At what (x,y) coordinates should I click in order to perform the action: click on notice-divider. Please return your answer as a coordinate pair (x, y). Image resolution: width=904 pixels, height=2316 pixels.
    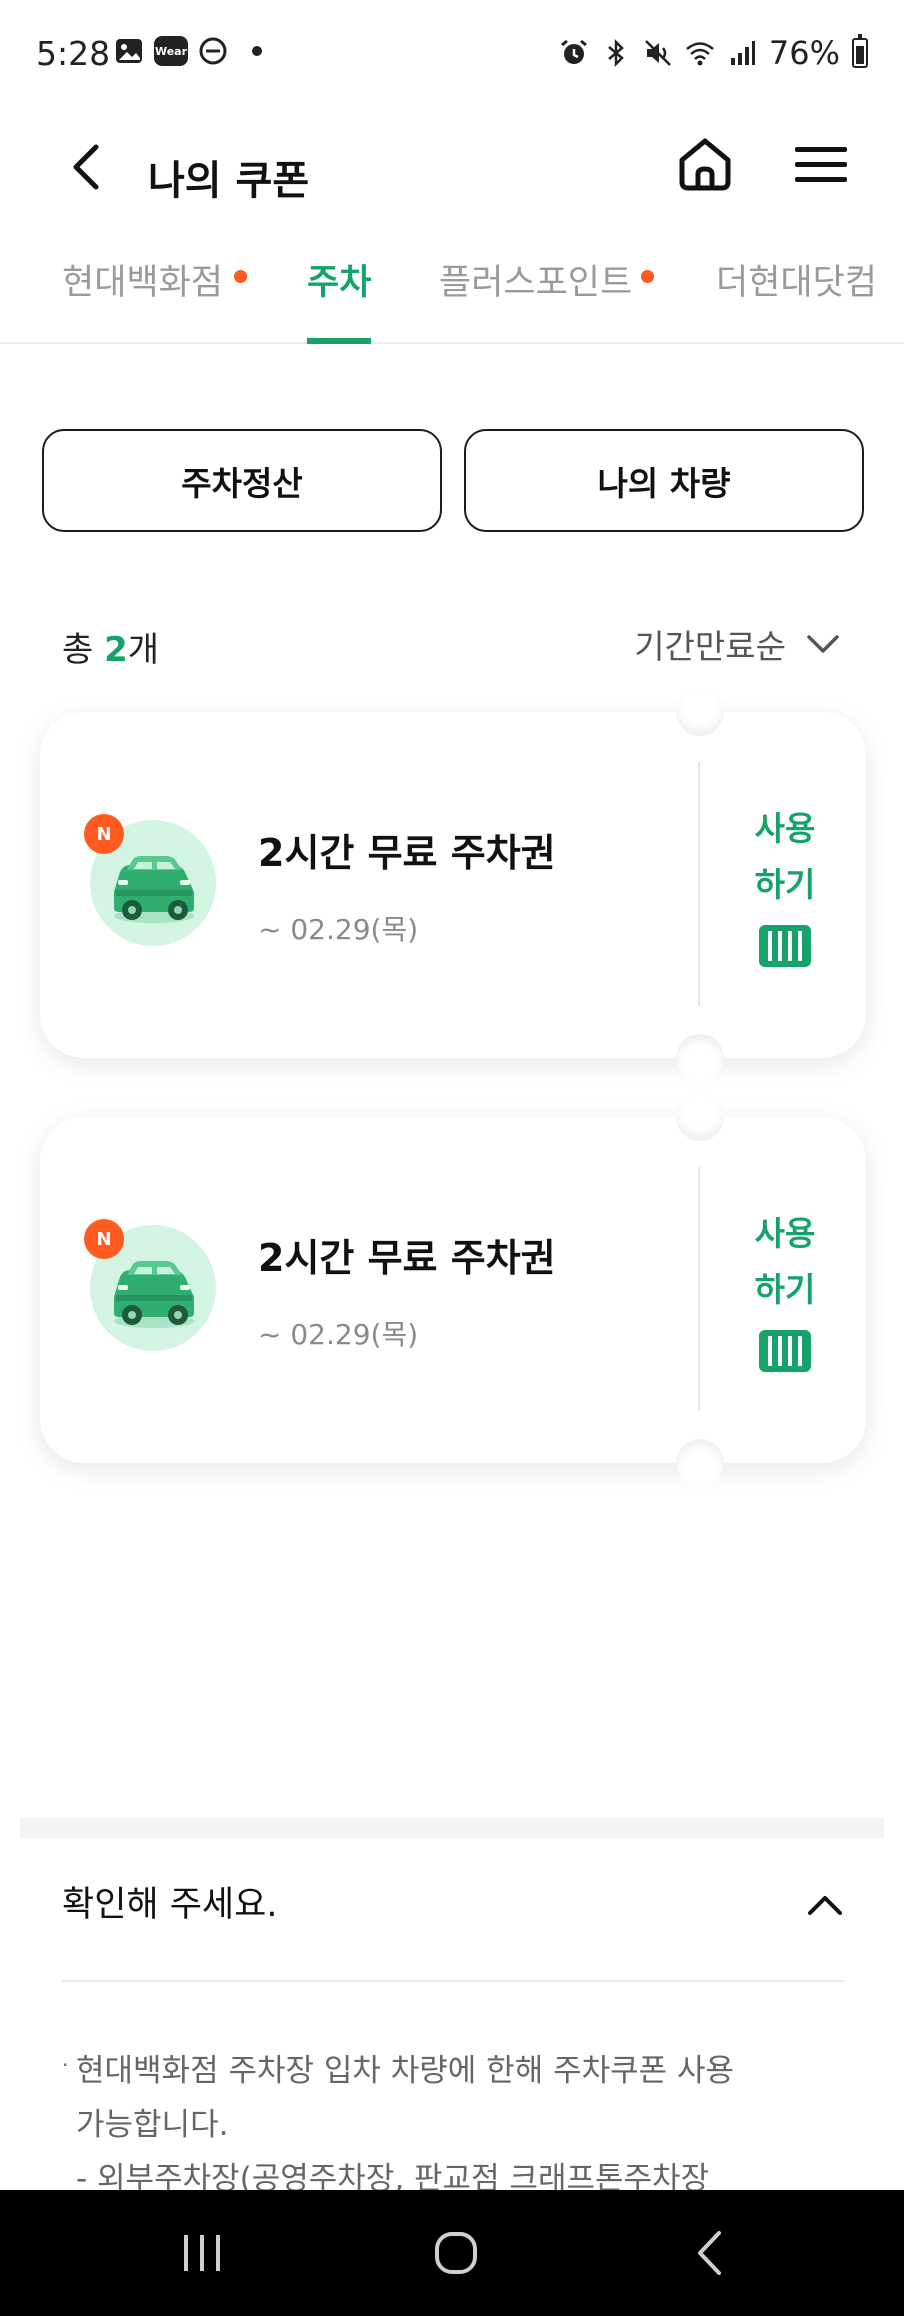
    Looking at the image, I should click on (453, 1981).